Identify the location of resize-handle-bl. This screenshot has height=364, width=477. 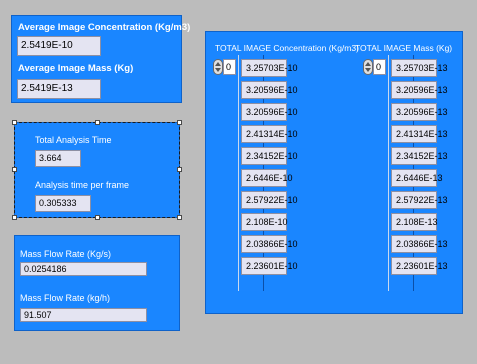
(14, 217).